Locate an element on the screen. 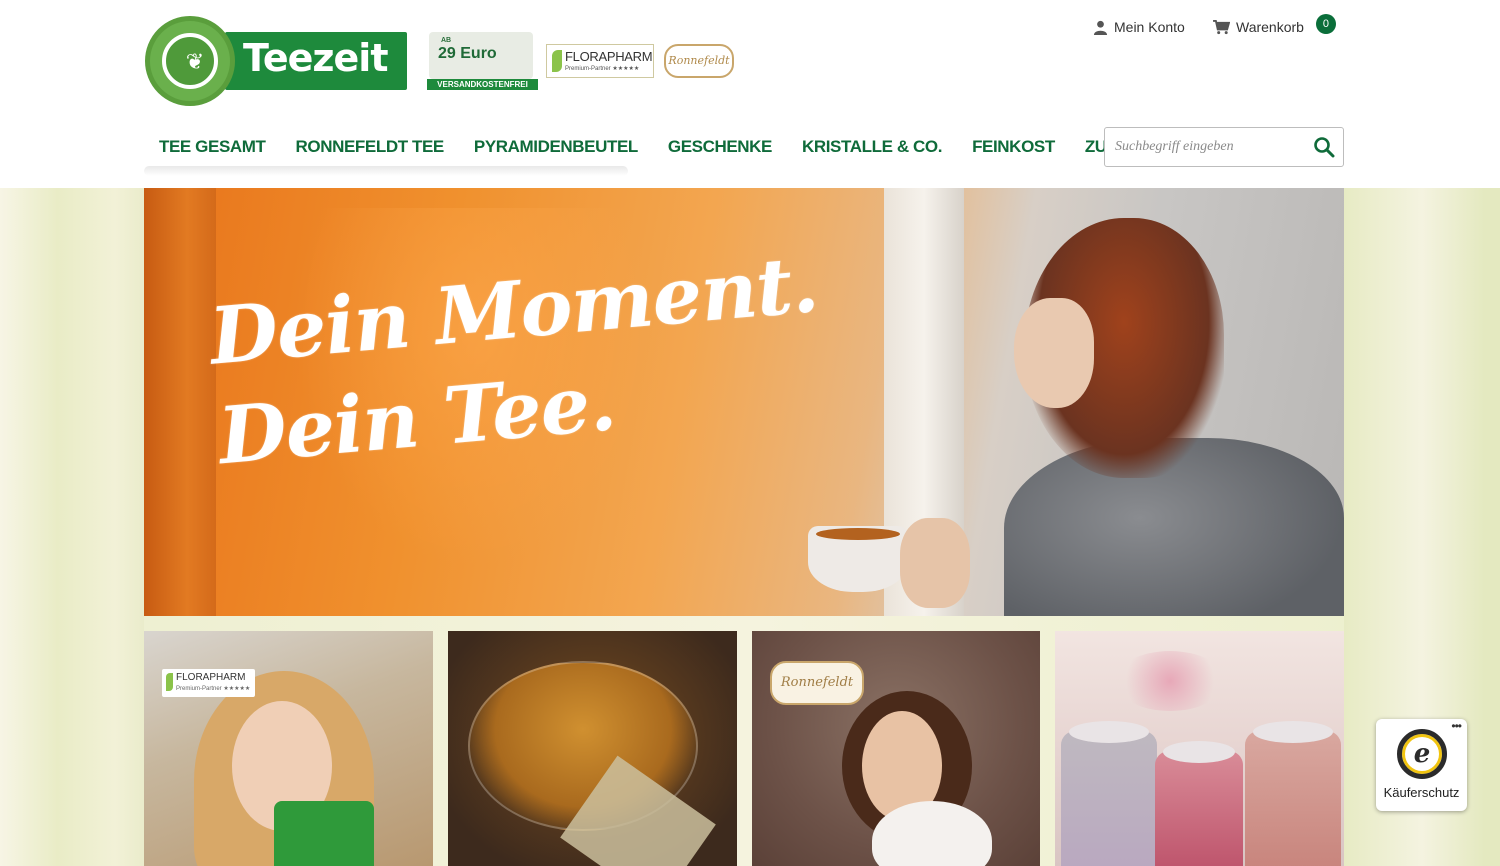  tile-pyramid-tea is located at coordinates (592, 748).